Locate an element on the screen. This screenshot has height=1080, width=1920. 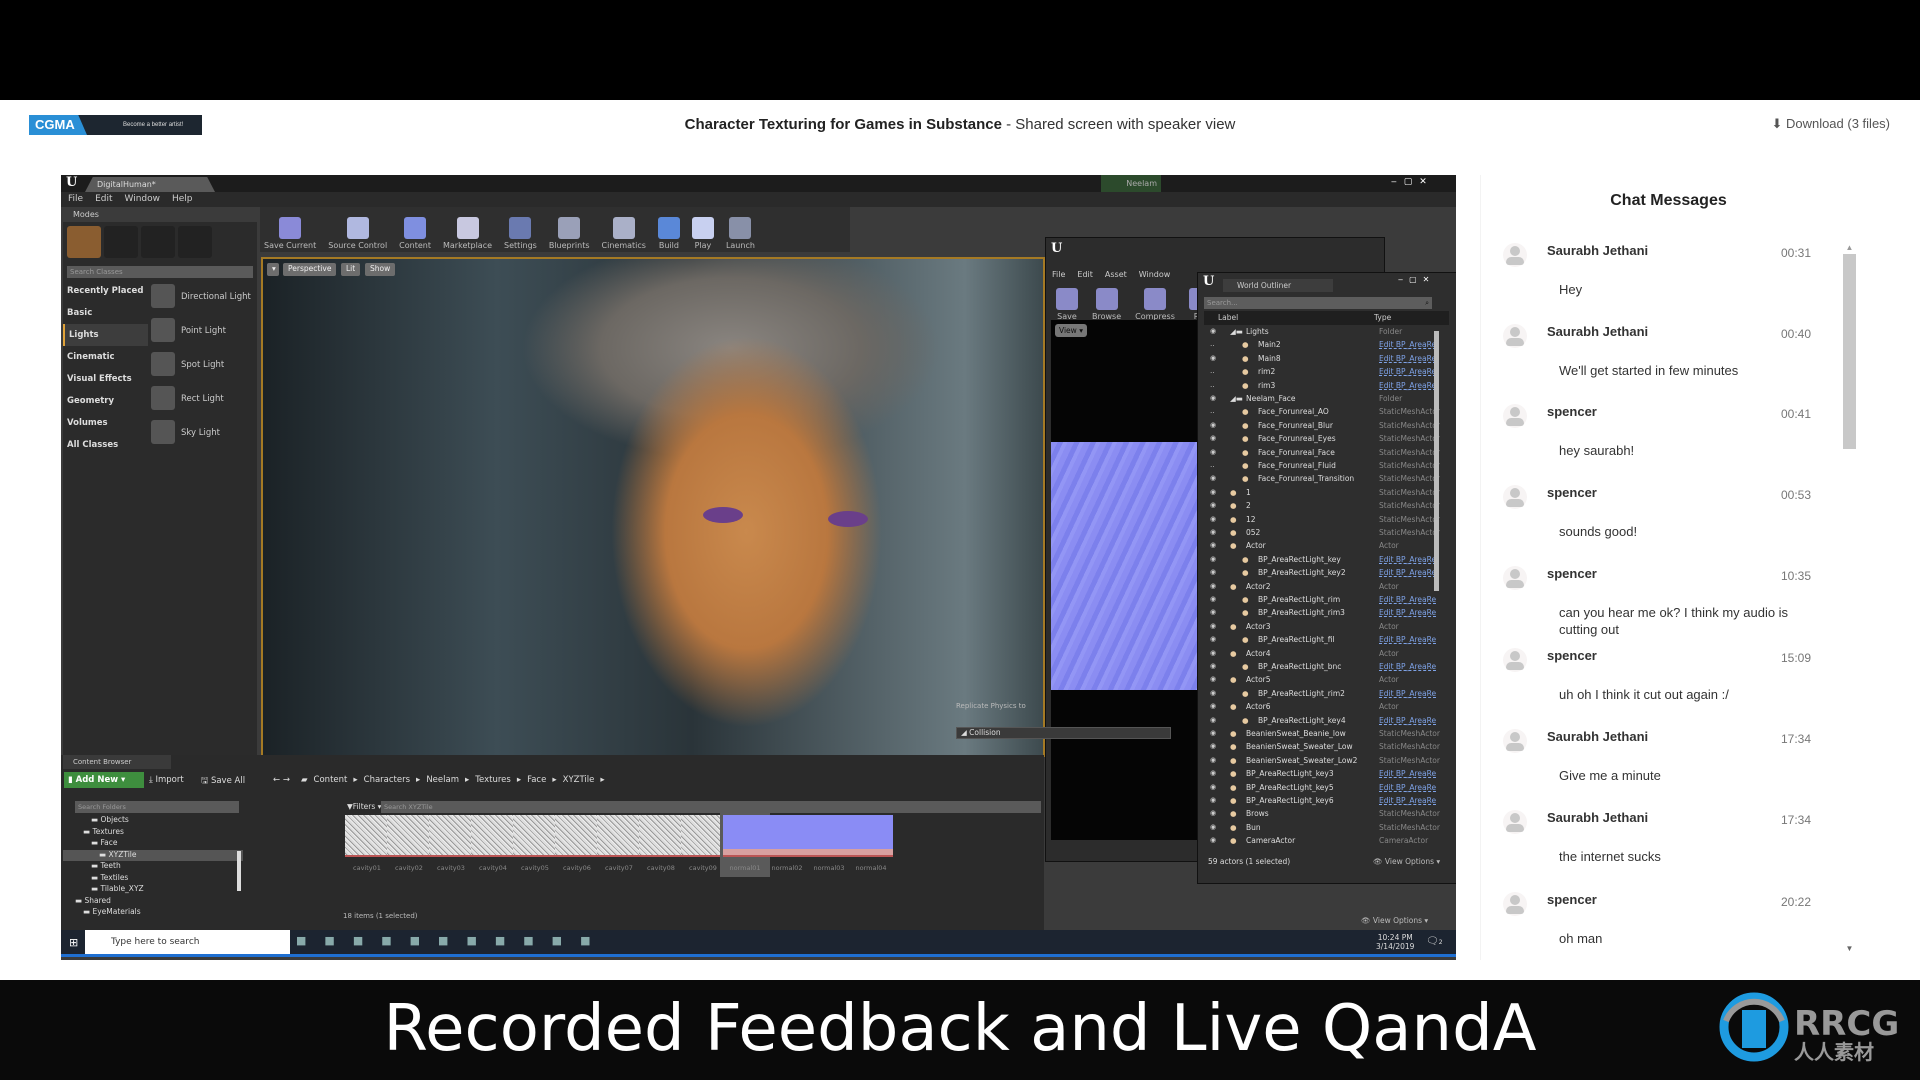
outliner-row: ‥ ● Main2 Edit BP_AreaRe is located at coordinates (1326, 344).